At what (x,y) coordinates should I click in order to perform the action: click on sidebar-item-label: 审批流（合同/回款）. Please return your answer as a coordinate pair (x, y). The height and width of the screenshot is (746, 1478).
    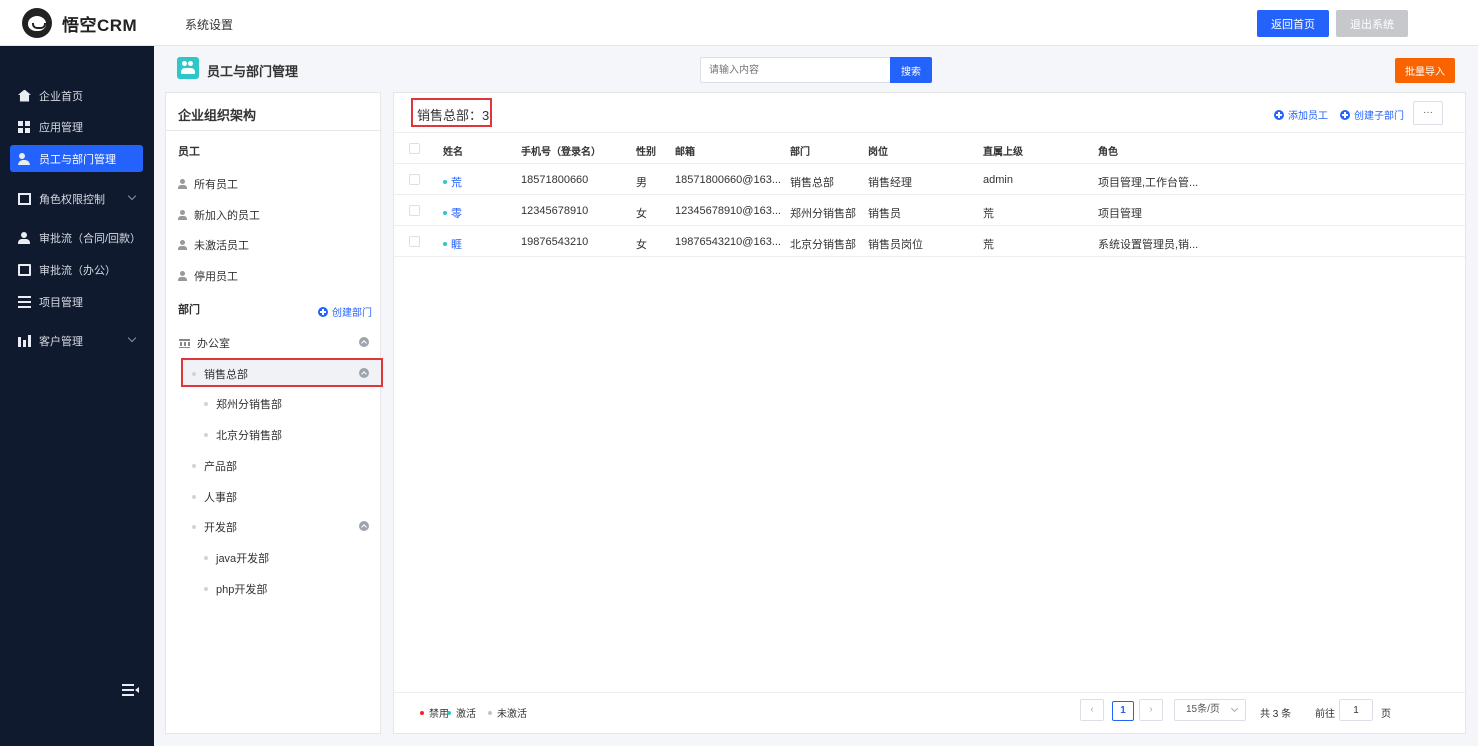
    Looking at the image, I should click on (90, 238).